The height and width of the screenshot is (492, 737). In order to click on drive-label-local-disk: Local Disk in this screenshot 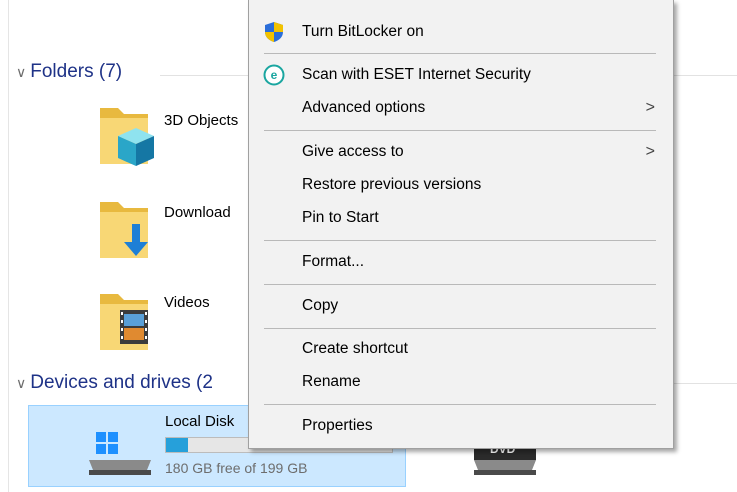, I will do `click(200, 421)`.